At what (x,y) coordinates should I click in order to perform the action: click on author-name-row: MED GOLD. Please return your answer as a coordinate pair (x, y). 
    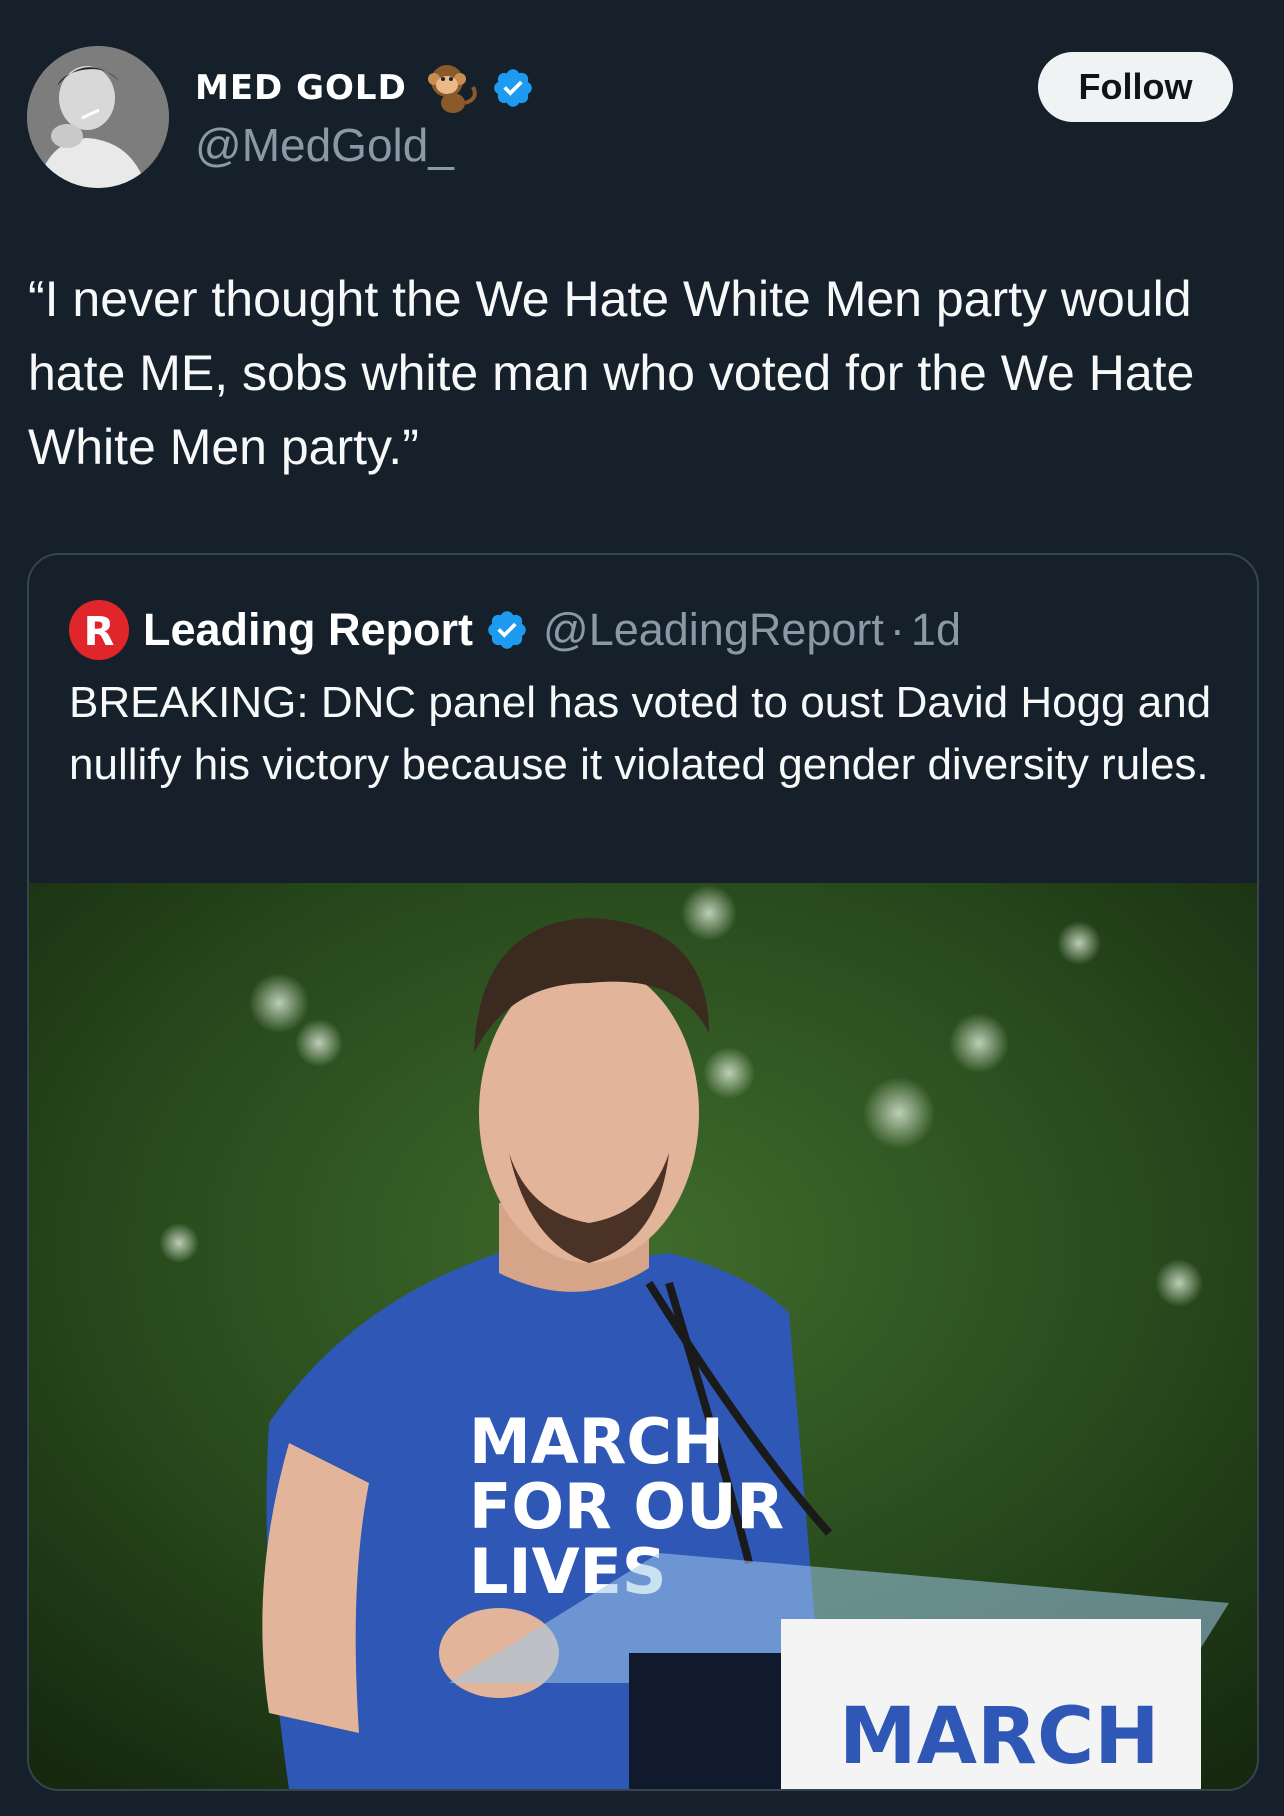
    Looking at the image, I should click on (365, 88).